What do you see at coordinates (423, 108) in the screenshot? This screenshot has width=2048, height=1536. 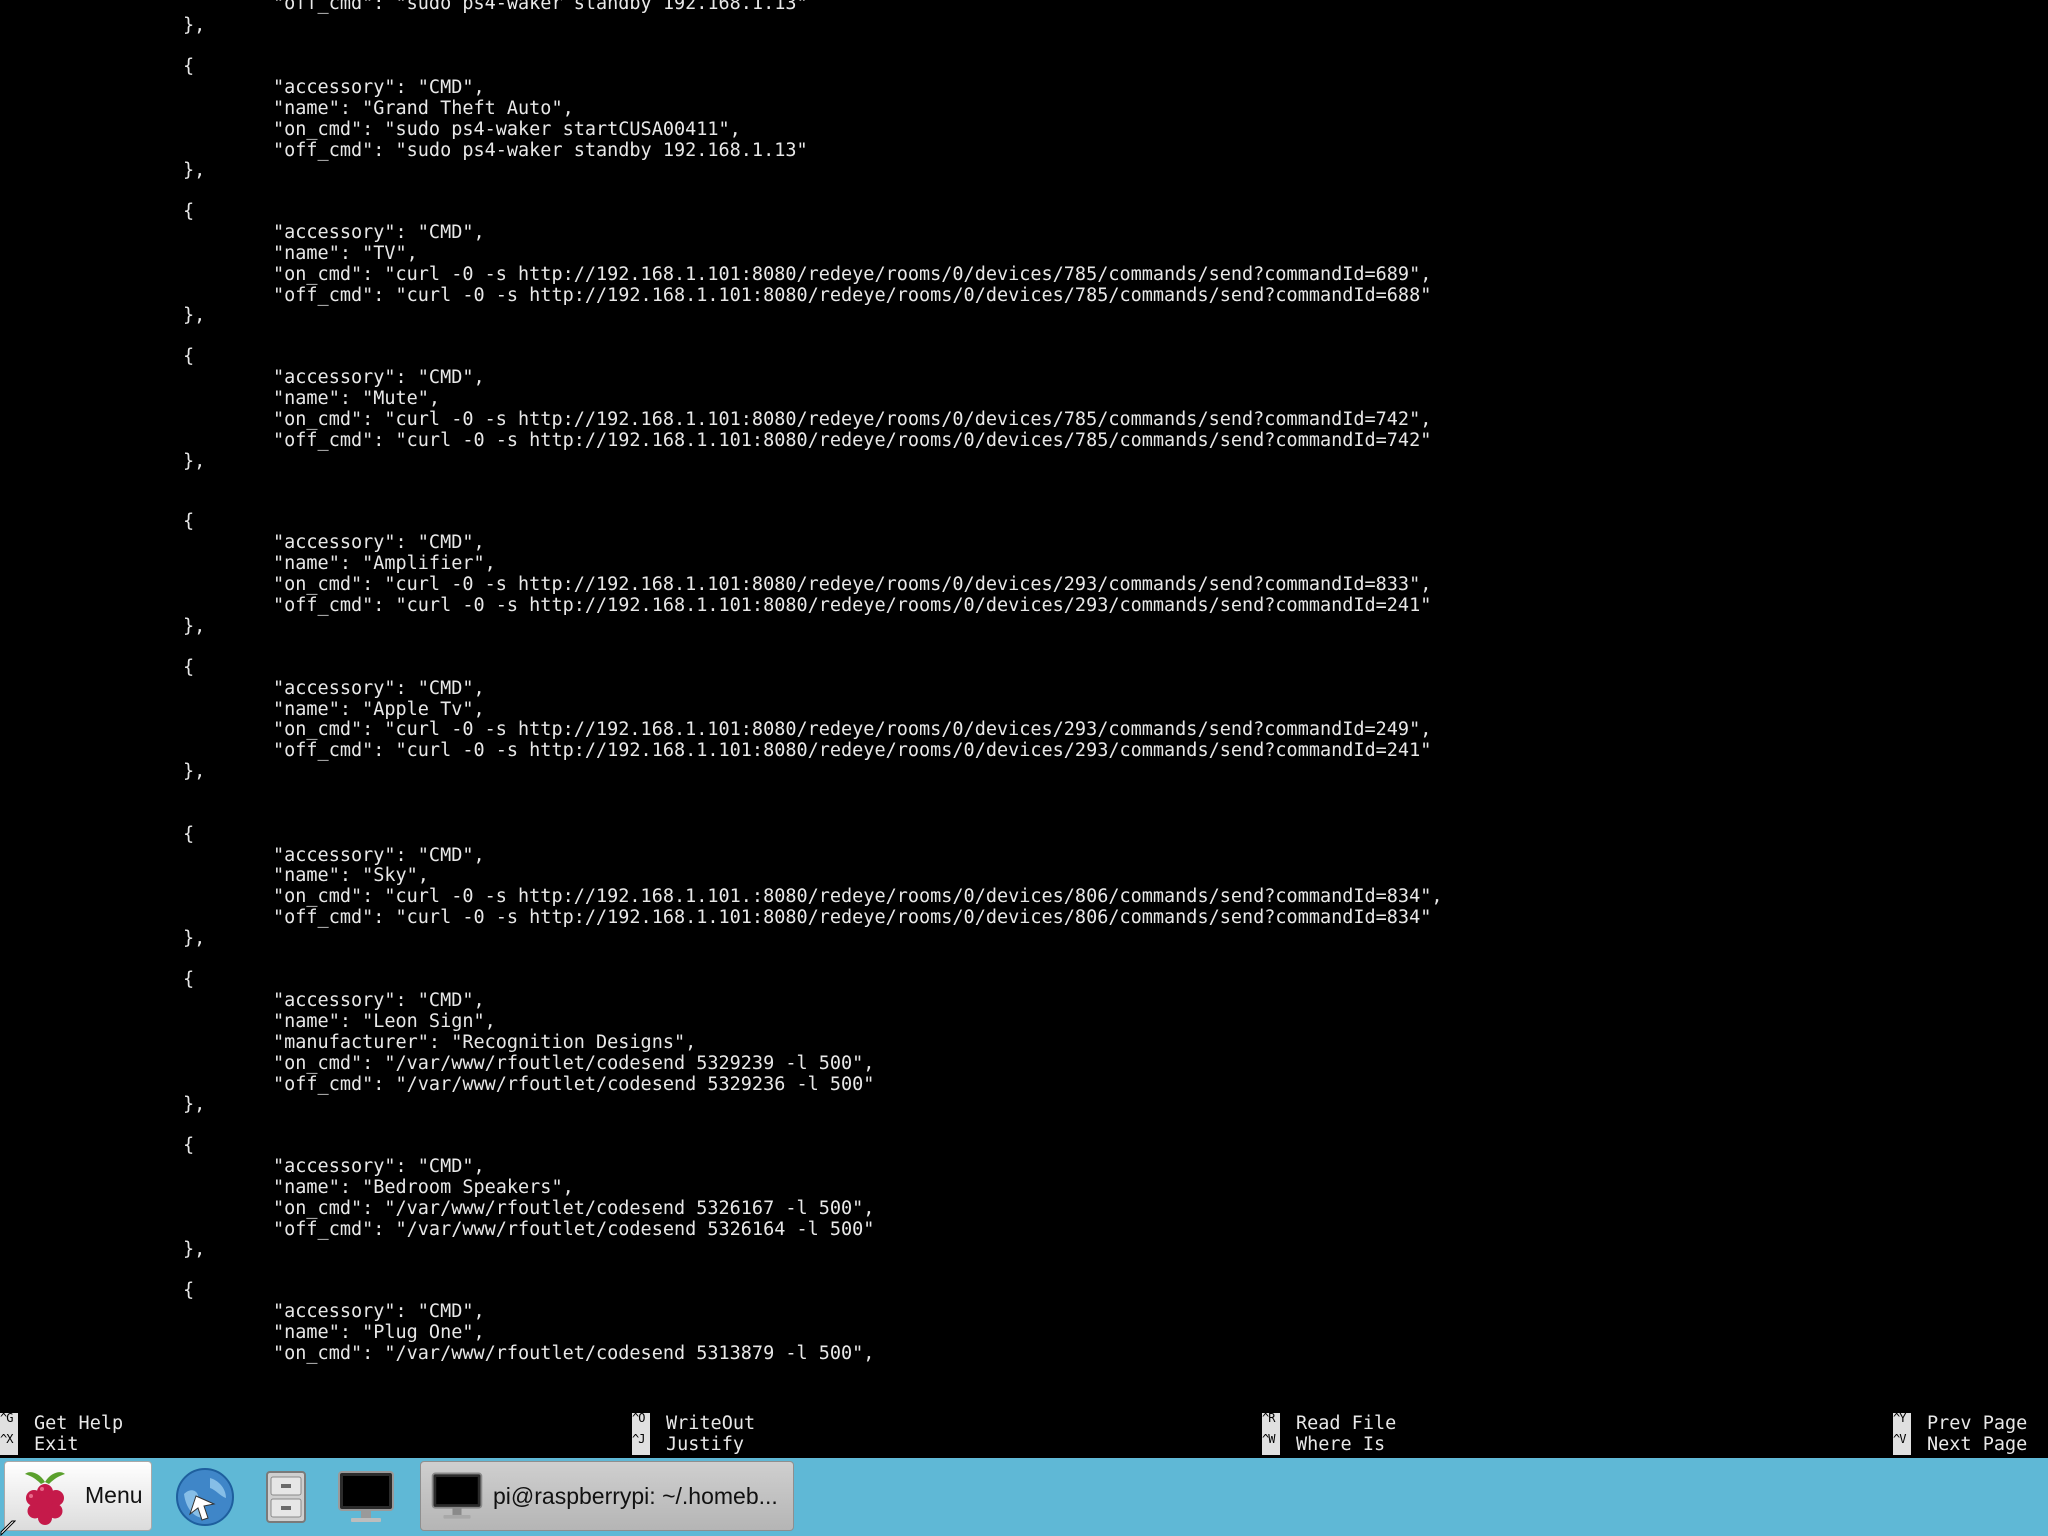 I see `editor-line: "name": "Grand Theft Auto",` at bounding box center [423, 108].